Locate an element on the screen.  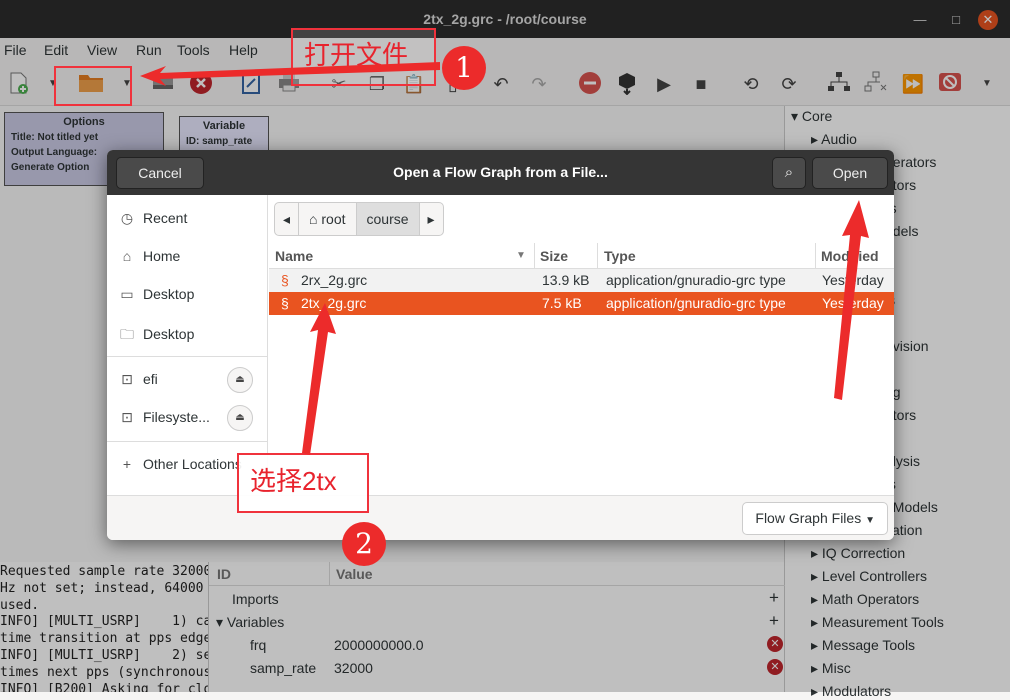
arrow-to-open-icon is located at coordinates (290, 74).